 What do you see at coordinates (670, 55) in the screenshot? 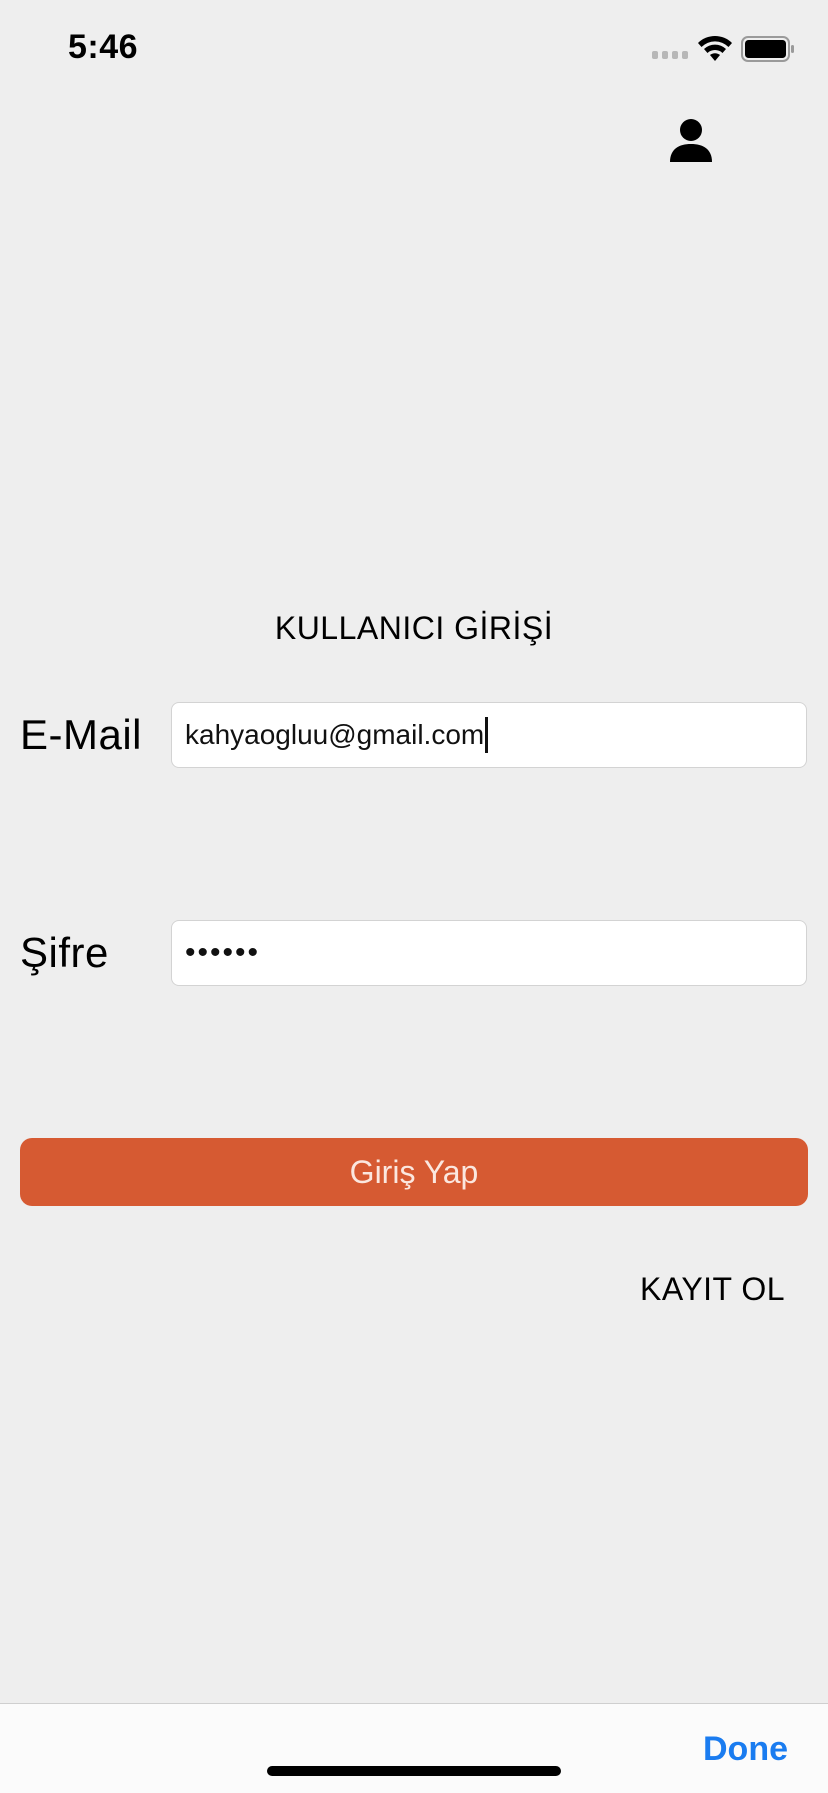
I see `signal-dots-icon` at bounding box center [670, 55].